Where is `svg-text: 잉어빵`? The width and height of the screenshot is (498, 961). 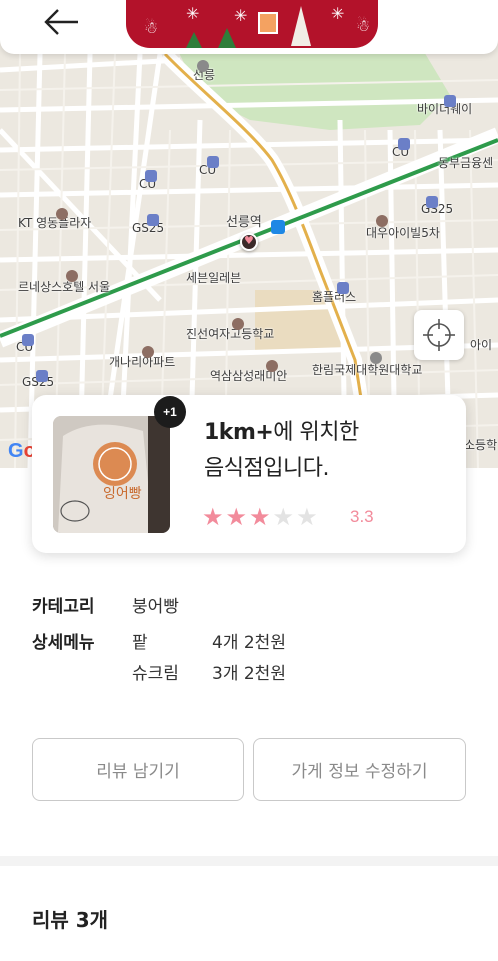
svg-text: 잉어빵 is located at coordinates (122, 494).